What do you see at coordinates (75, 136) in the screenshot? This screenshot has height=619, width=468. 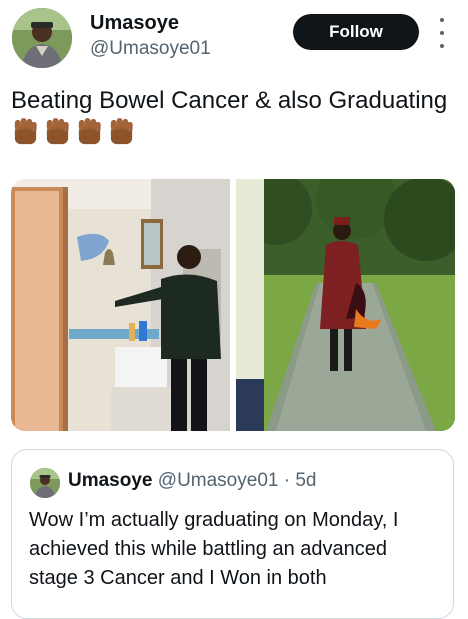 I see `raised-fist-emoji-icon` at bounding box center [75, 136].